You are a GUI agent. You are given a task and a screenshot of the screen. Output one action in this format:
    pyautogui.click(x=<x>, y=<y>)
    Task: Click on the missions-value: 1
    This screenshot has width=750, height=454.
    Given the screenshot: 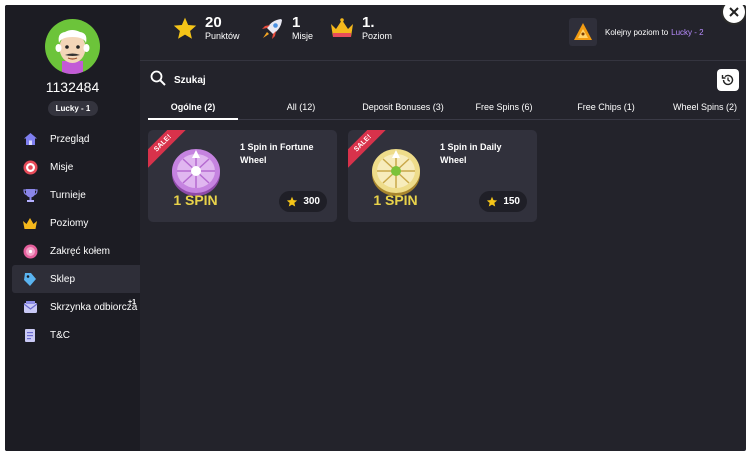 What is the action you would take?
    pyautogui.click(x=296, y=22)
    